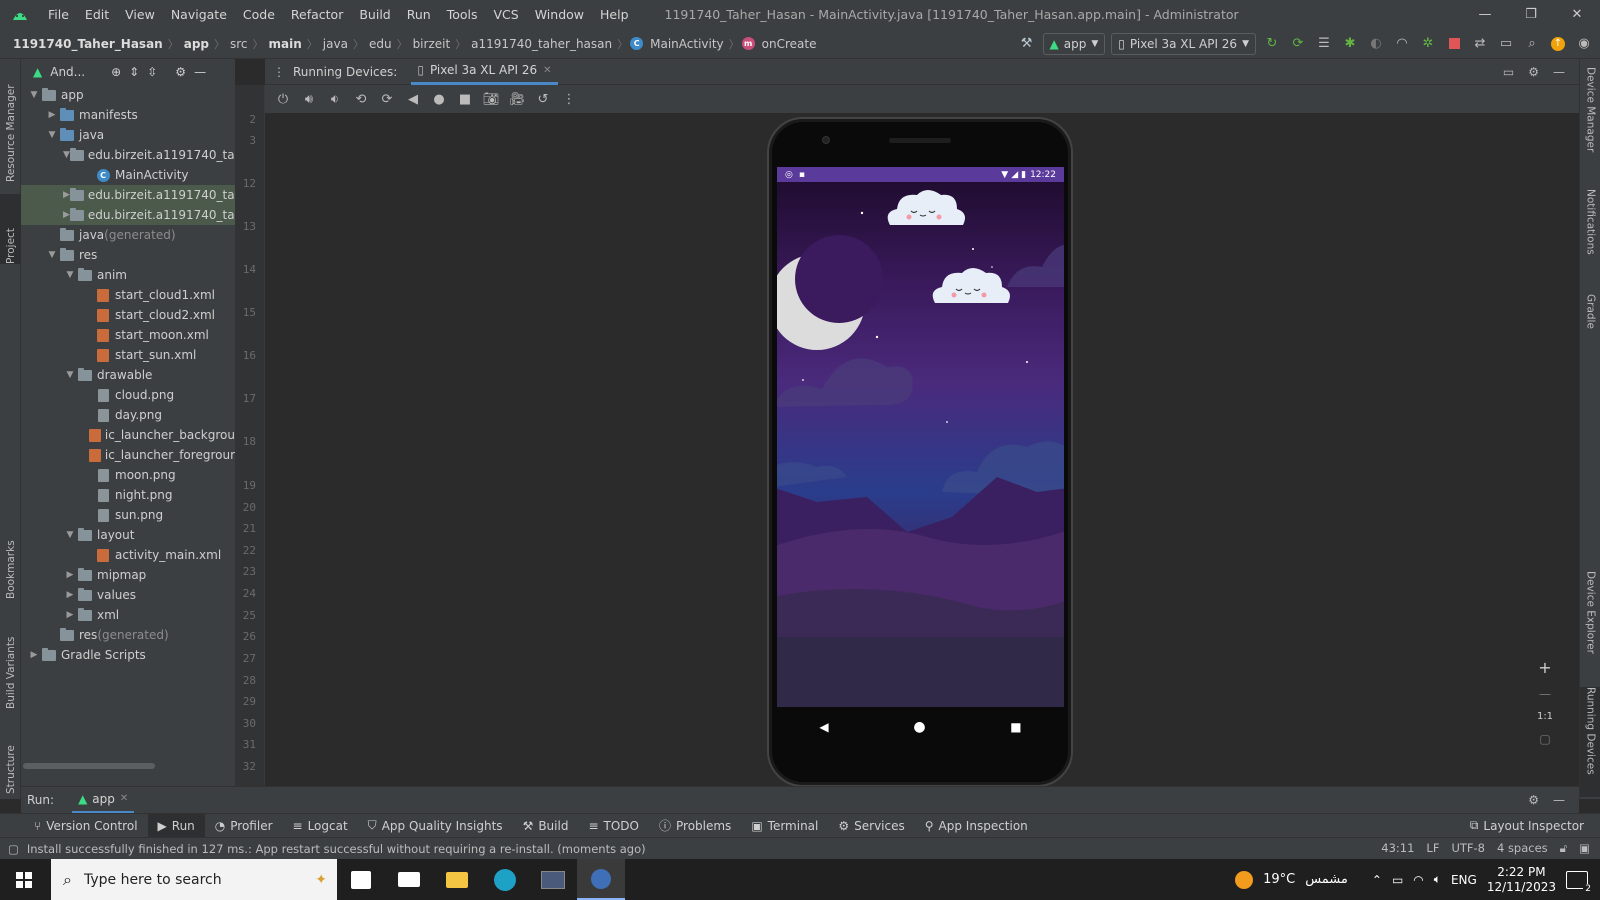 The width and height of the screenshot is (1600, 900). Describe the element at coordinates (140, 14) in the screenshot. I see `menu-view: View` at that location.